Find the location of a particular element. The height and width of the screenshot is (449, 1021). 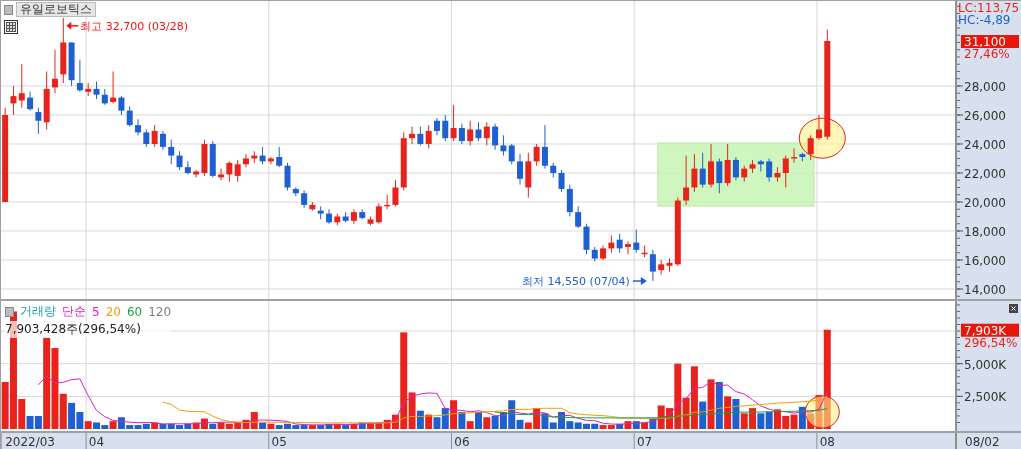

indicator-value: LC:113,75 is located at coordinates (989, 8).